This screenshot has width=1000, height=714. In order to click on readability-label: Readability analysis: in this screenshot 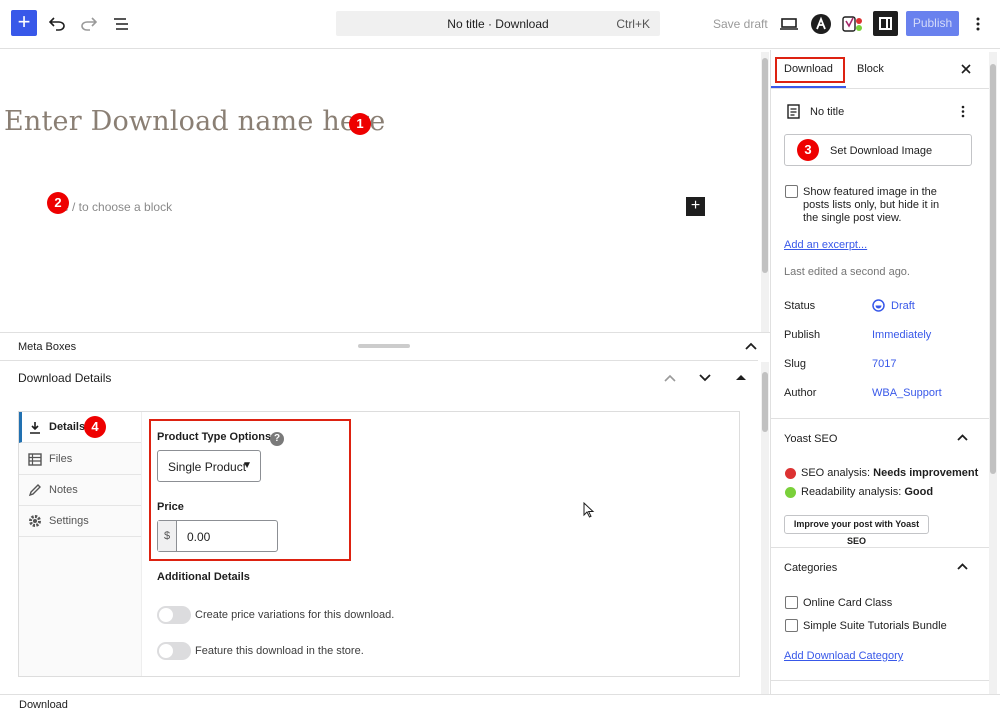, I will do `click(853, 492)`.